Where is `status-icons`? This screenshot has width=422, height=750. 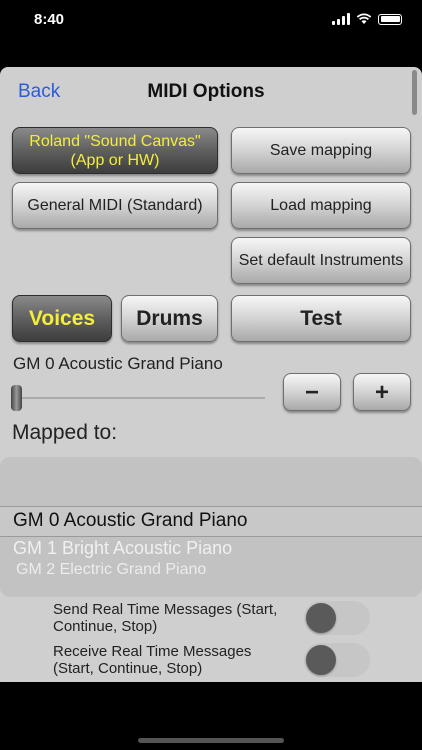
status-icons is located at coordinates (367, 19).